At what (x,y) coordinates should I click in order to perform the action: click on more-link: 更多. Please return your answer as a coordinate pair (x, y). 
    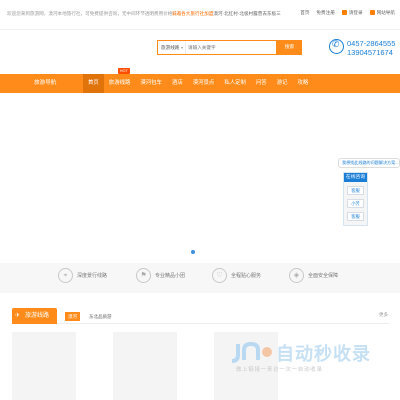
    Looking at the image, I should click on (383, 315).